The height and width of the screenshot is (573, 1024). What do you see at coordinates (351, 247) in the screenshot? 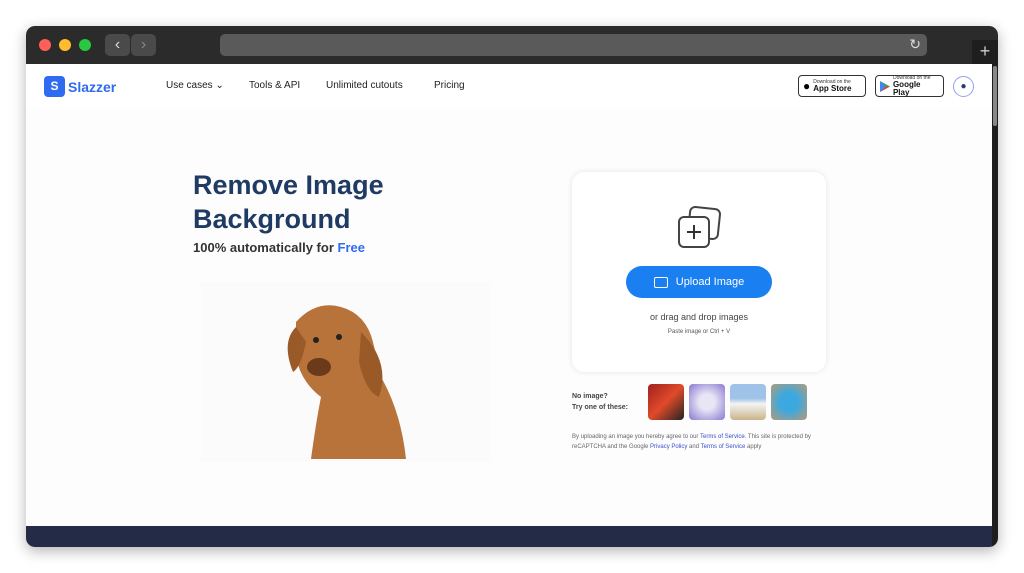
I see `subtitle-accent: Free` at bounding box center [351, 247].